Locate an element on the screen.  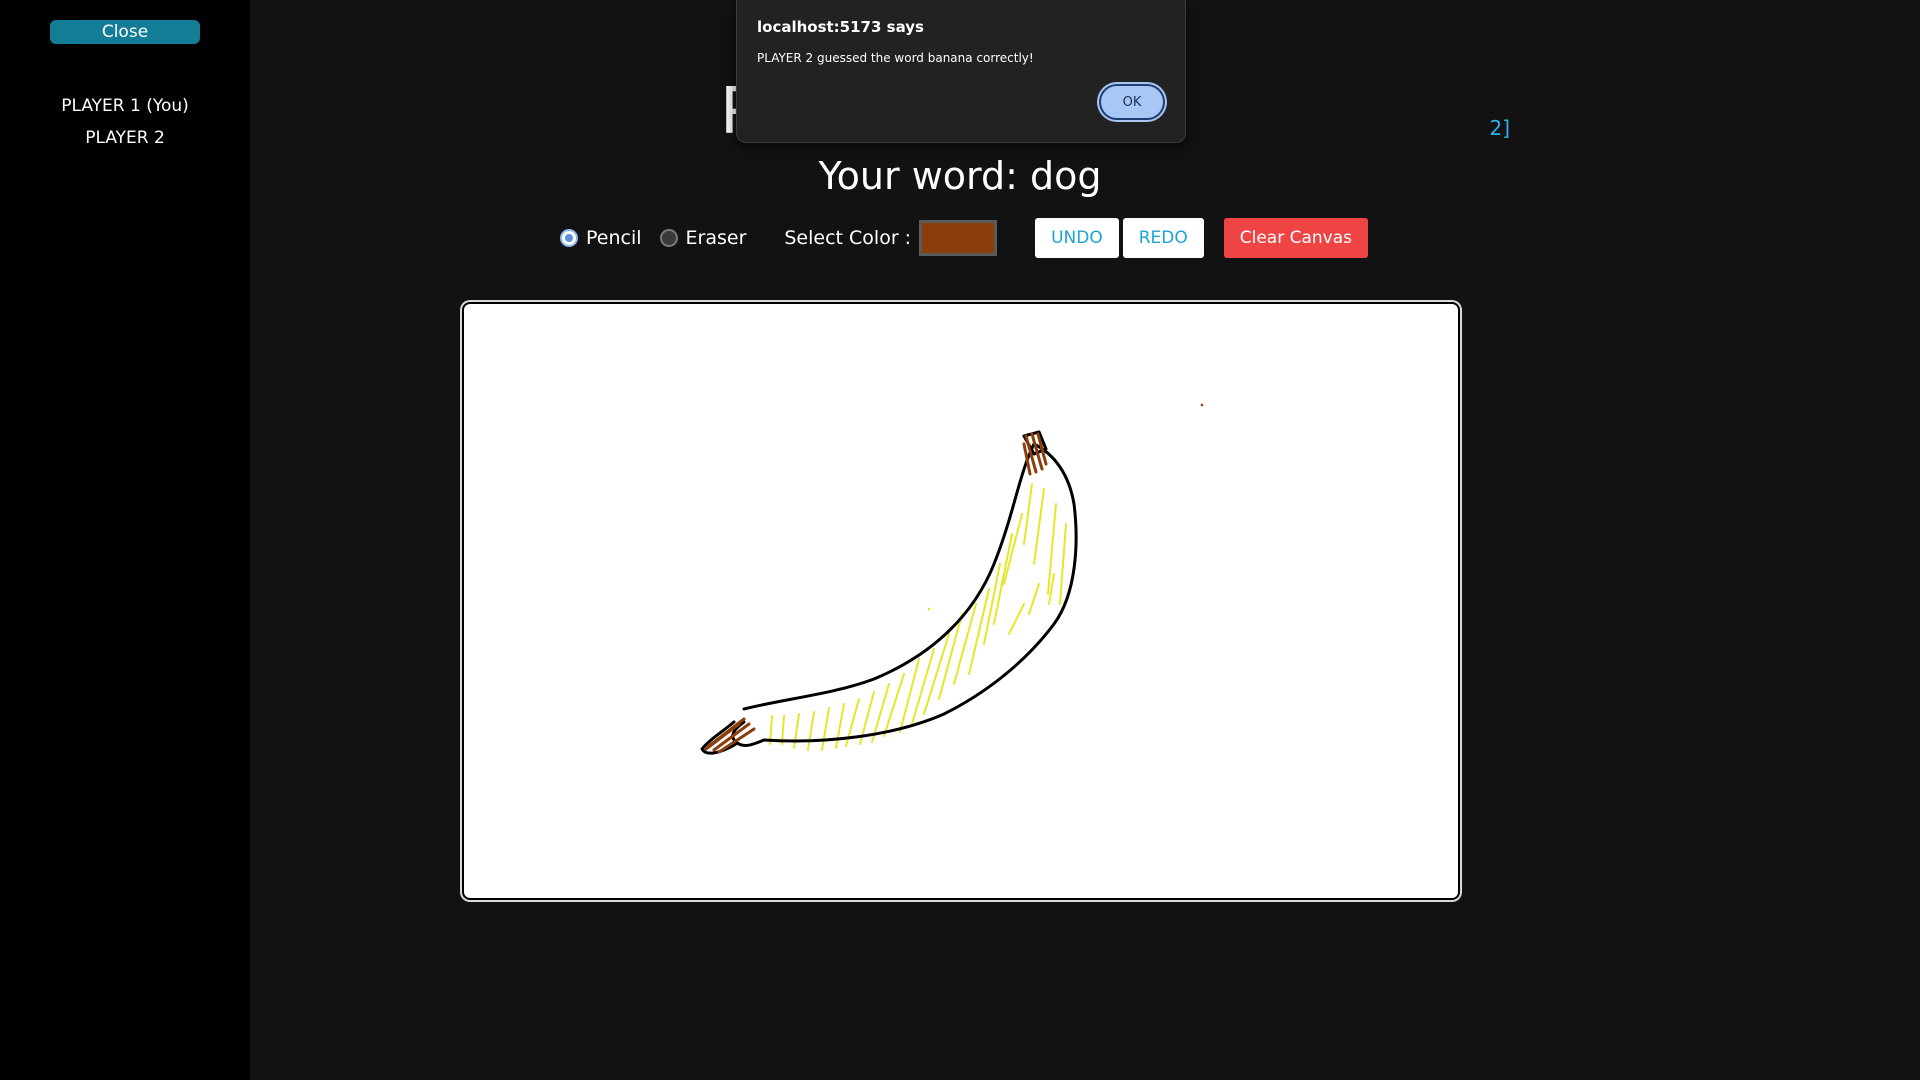
dialog-ok-button: OK is located at coordinates (1132, 102).